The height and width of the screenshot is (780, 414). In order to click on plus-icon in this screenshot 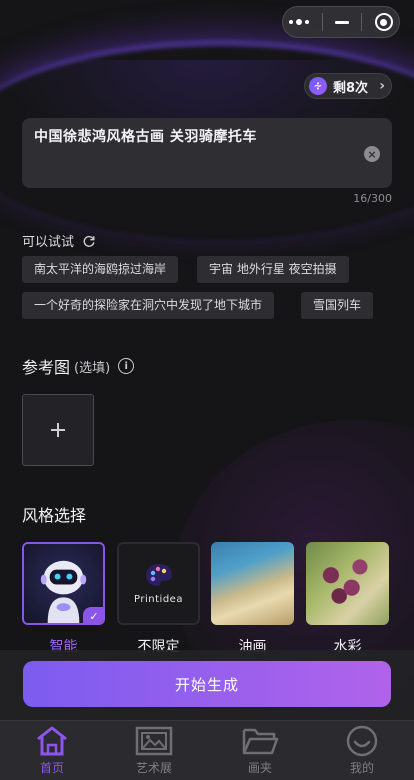, I will do `click(58, 430)`.